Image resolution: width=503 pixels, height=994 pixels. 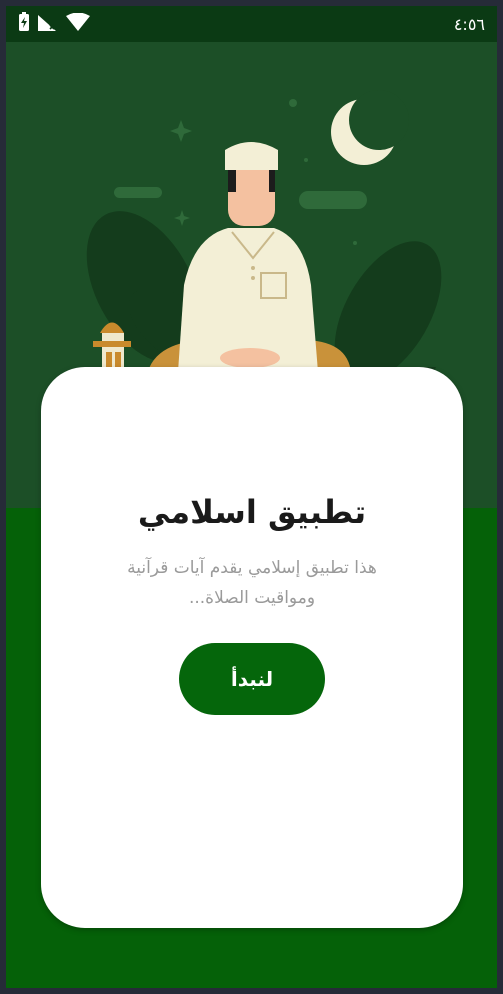 I want to click on status-time: ٤:٥٦, so click(x=469, y=24).